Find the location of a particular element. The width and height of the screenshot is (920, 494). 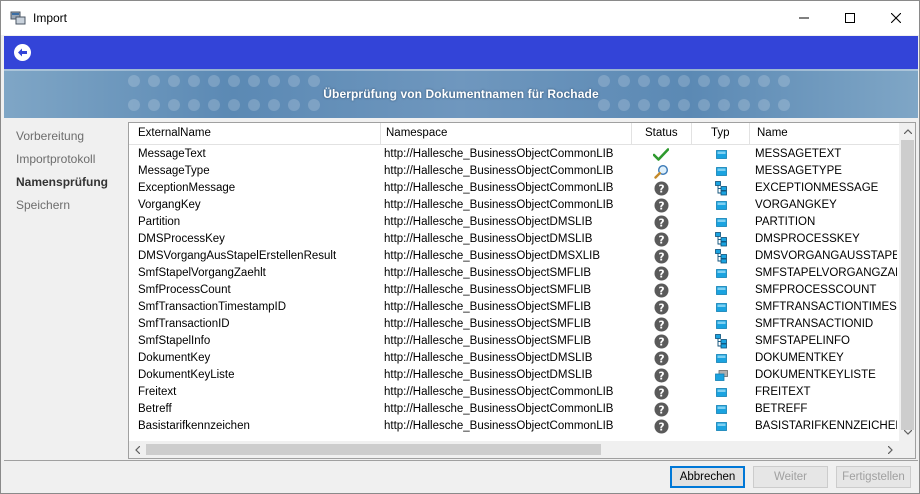

cell-external-name: MessageText is located at coordinates (172, 154).